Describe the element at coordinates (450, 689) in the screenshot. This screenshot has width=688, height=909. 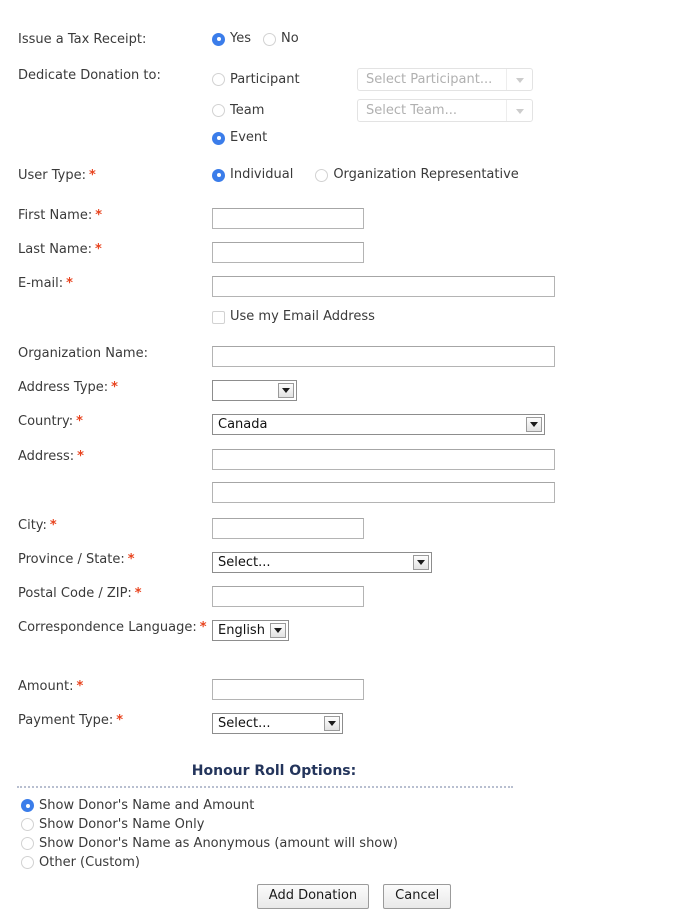
I see `amount-control` at that location.